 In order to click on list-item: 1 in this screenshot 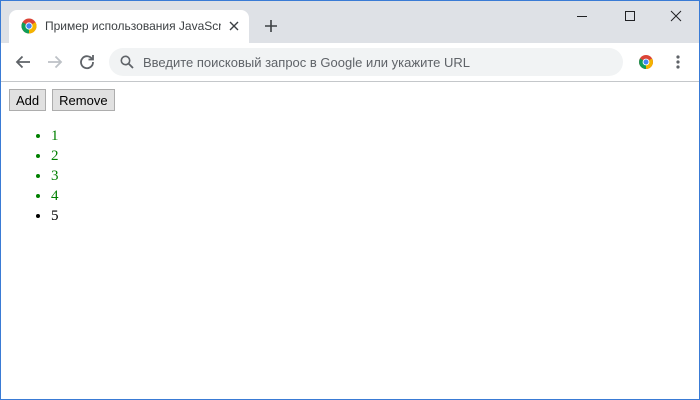, I will do `click(55, 136)`.